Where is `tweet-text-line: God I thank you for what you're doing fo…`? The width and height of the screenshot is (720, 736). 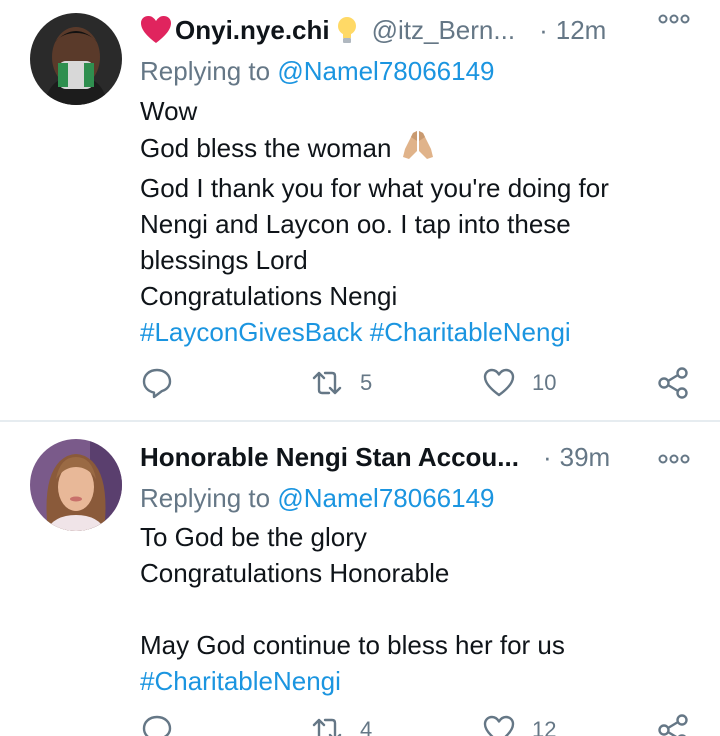
tweet-text-line: God I thank you for what you're doing fo… is located at coordinates (374, 188).